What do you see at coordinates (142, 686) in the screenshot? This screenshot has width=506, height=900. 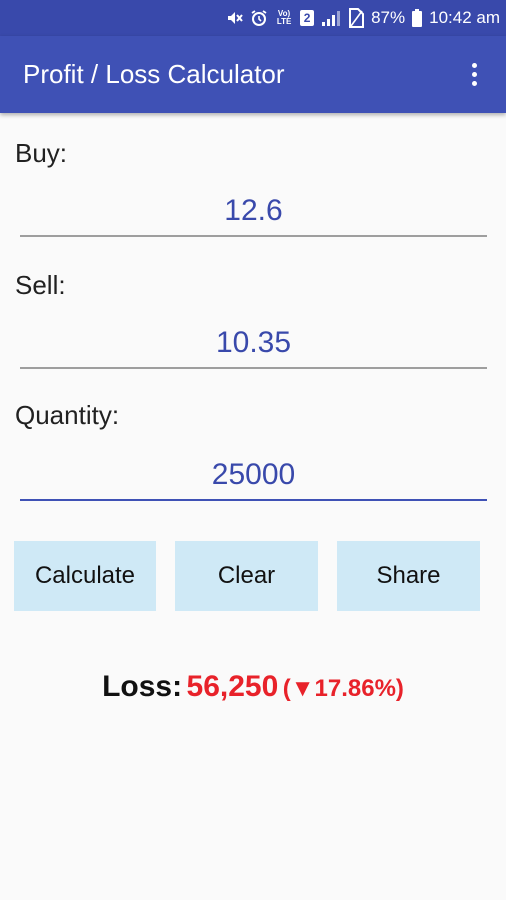 I see `result-label: Loss:` at bounding box center [142, 686].